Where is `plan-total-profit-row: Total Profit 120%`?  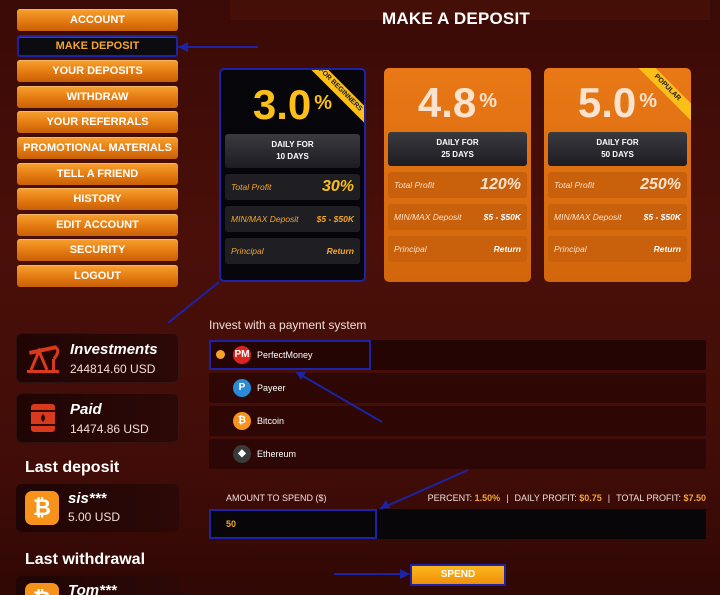 plan-total-profit-row: Total Profit 120% is located at coordinates (457, 185).